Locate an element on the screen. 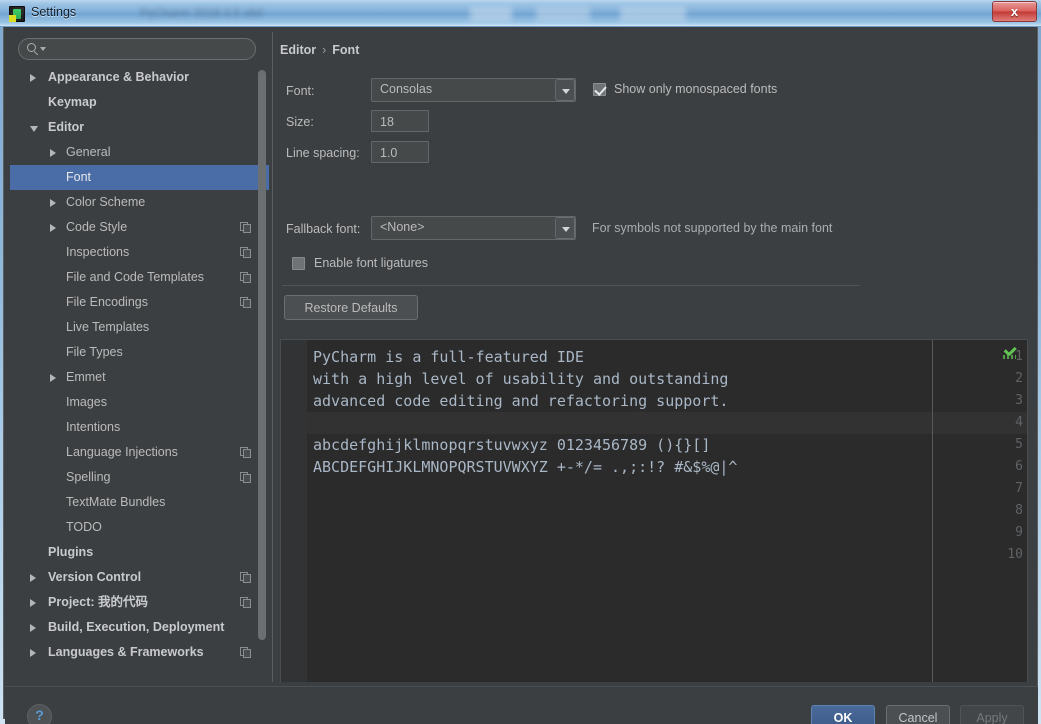 The height and width of the screenshot is (724, 1041). sidebar-item-live-templates: Live Templates is located at coordinates (139, 327).